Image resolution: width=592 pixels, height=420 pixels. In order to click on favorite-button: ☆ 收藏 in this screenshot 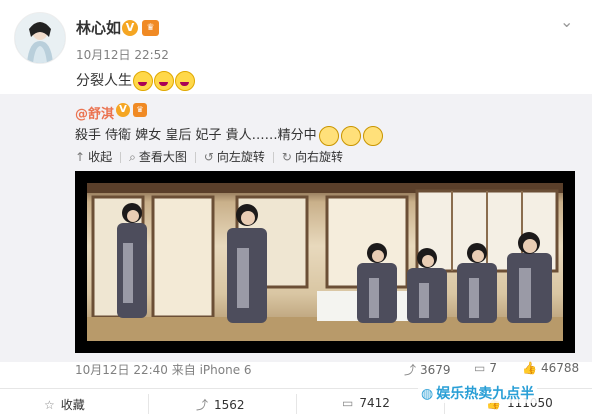, I will do `click(64, 404)`.